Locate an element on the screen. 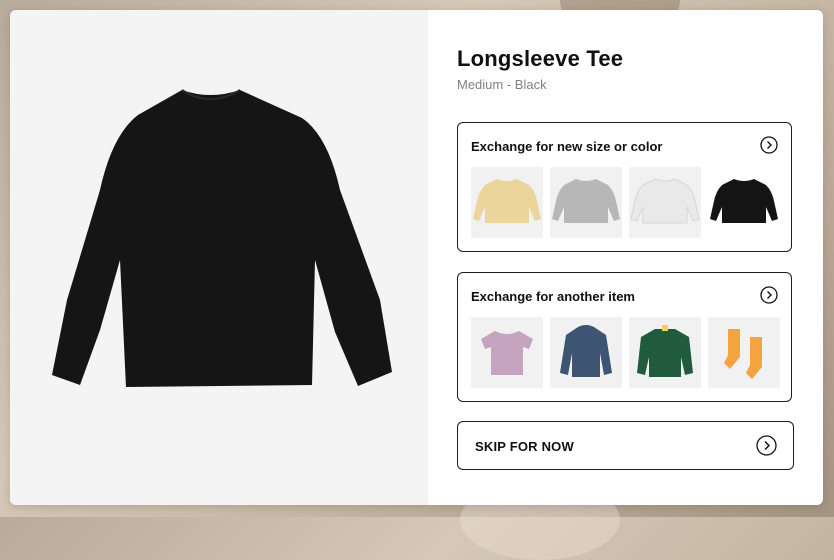  thumbnail-socks-orange is located at coordinates (744, 352).